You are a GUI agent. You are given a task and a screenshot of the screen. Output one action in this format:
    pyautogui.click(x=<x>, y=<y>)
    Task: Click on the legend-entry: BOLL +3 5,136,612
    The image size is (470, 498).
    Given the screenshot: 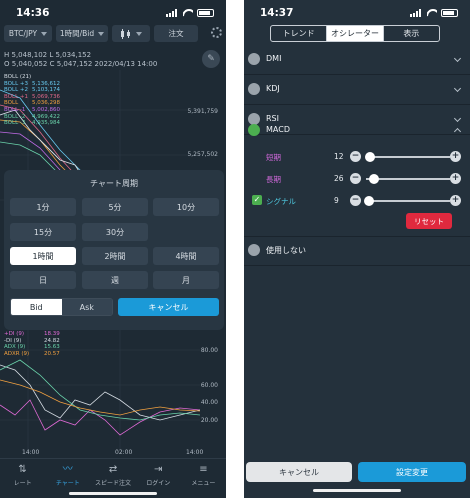 What is the action you would take?
    pyautogui.click(x=32, y=83)
    